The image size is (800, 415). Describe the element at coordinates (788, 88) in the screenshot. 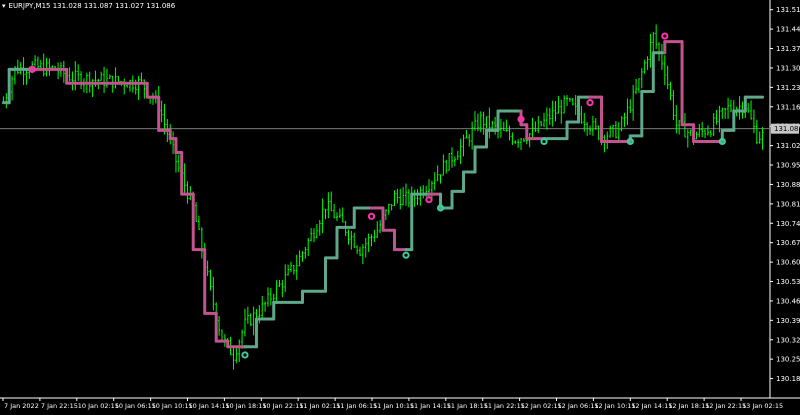

I see `price-tick-label: 131.235` at that location.